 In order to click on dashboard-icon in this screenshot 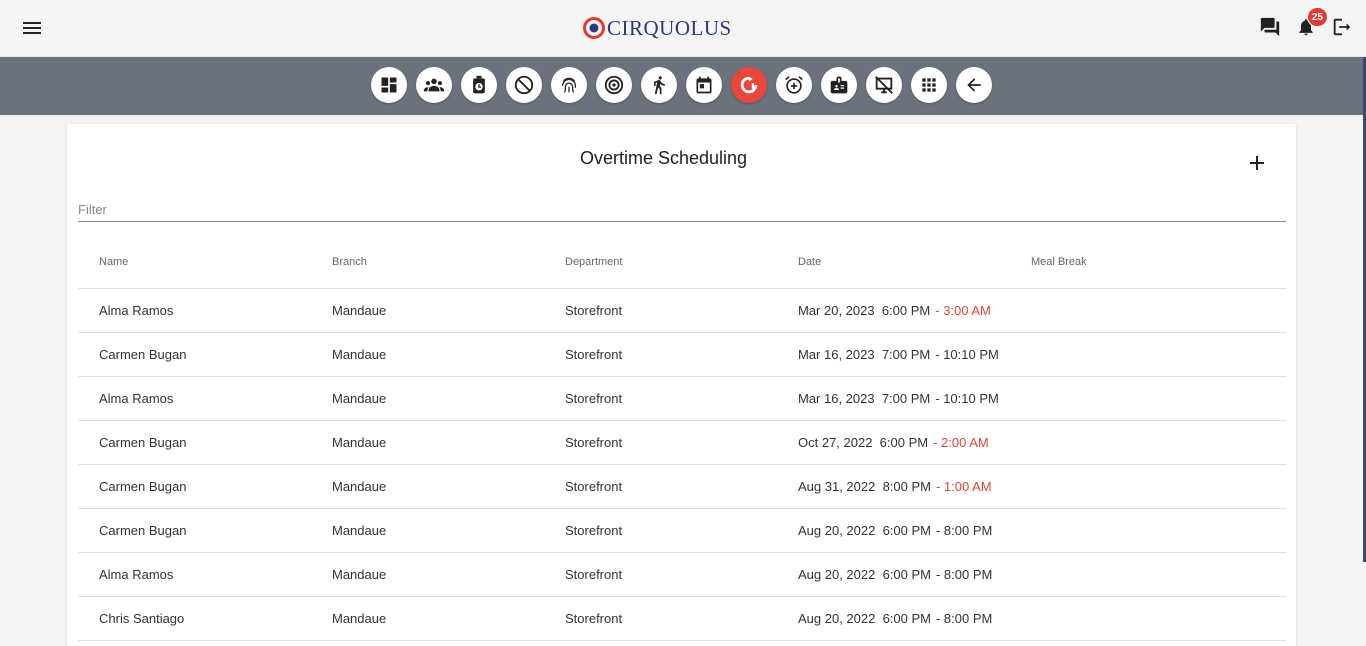, I will do `click(389, 85)`.